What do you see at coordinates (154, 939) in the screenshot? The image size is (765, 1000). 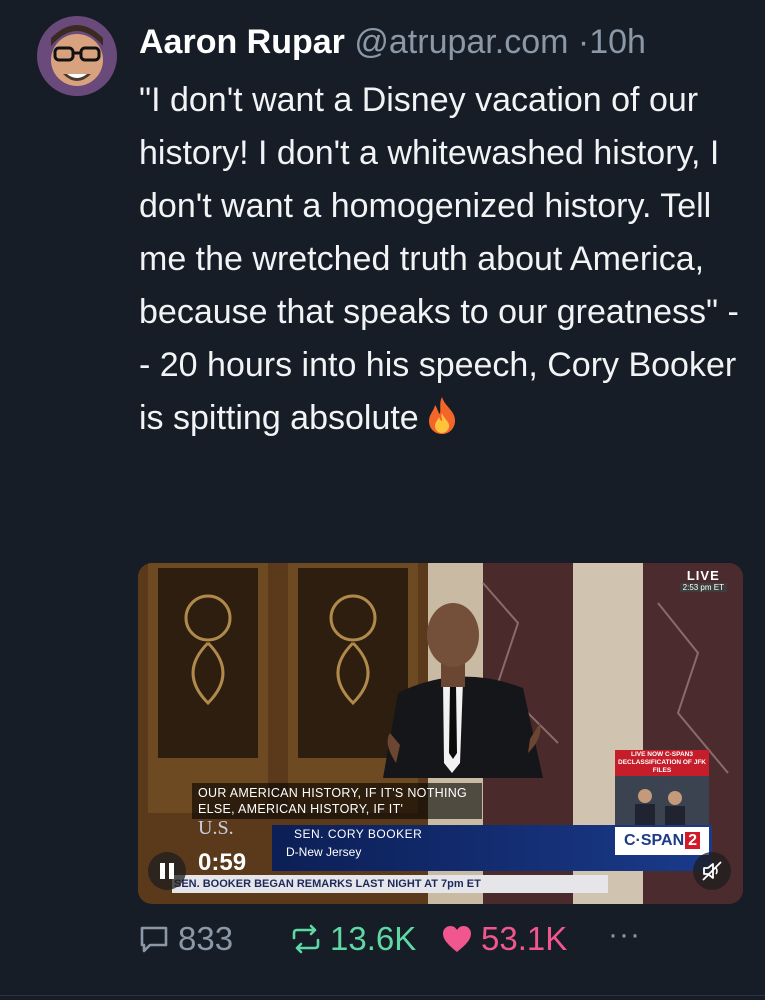 I see `reply-icon` at bounding box center [154, 939].